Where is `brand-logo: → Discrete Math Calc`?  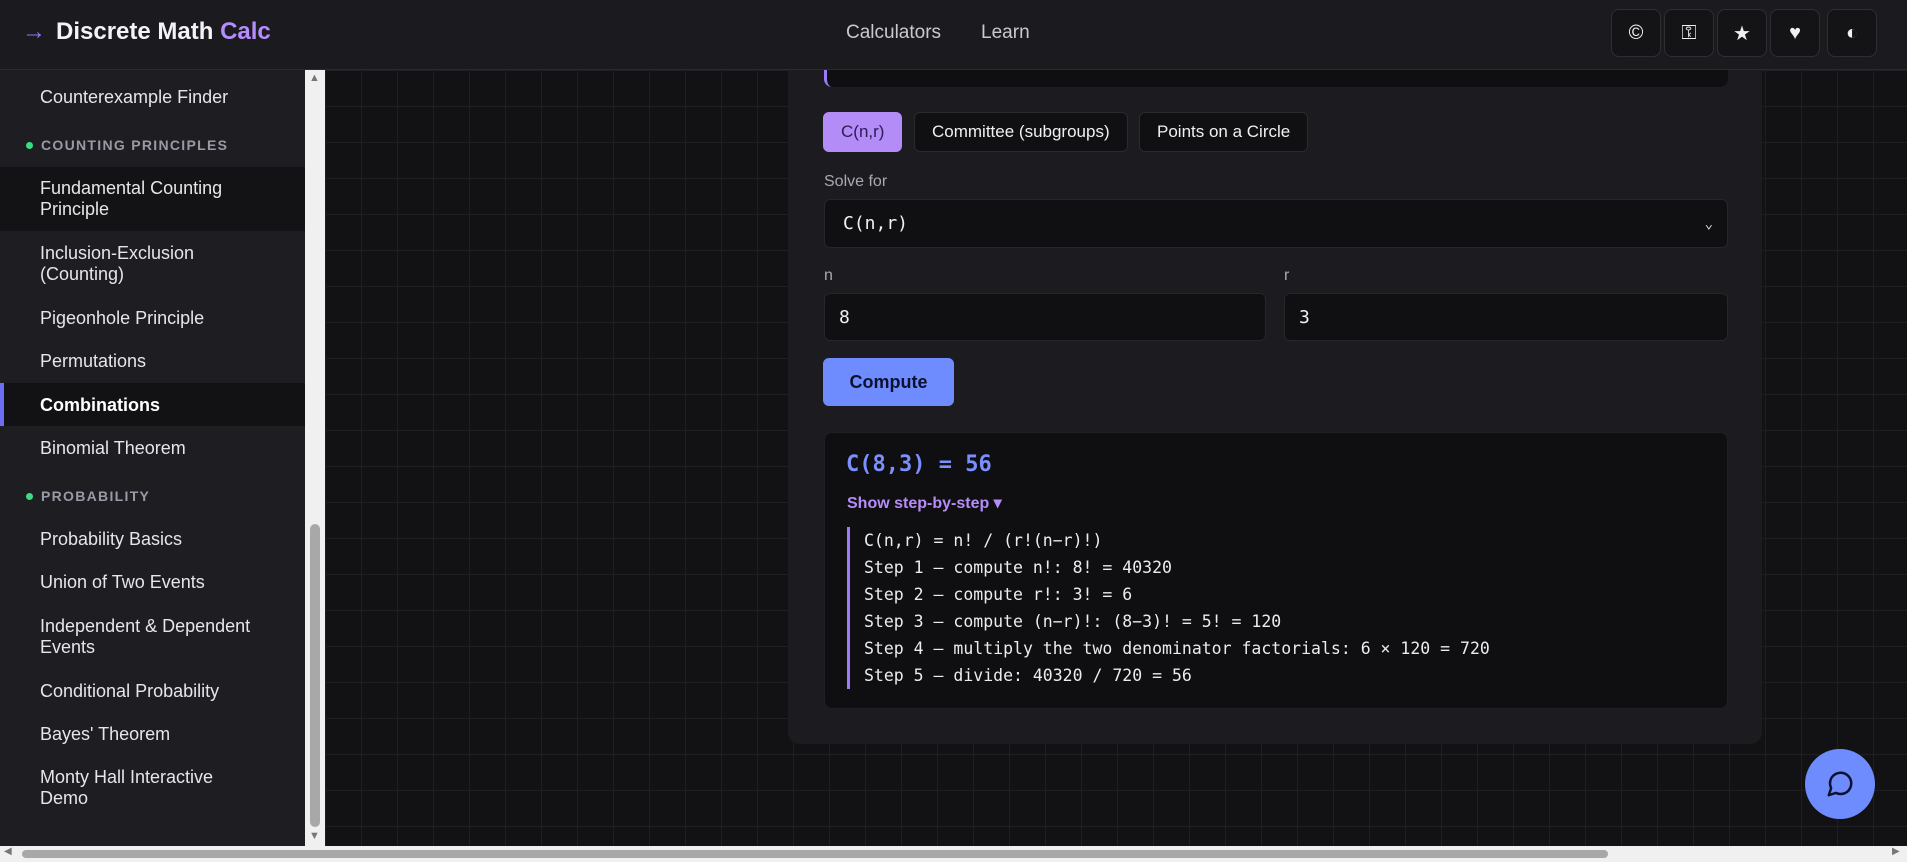 brand-logo: → Discrete Math Calc is located at coordinates (146, 32).